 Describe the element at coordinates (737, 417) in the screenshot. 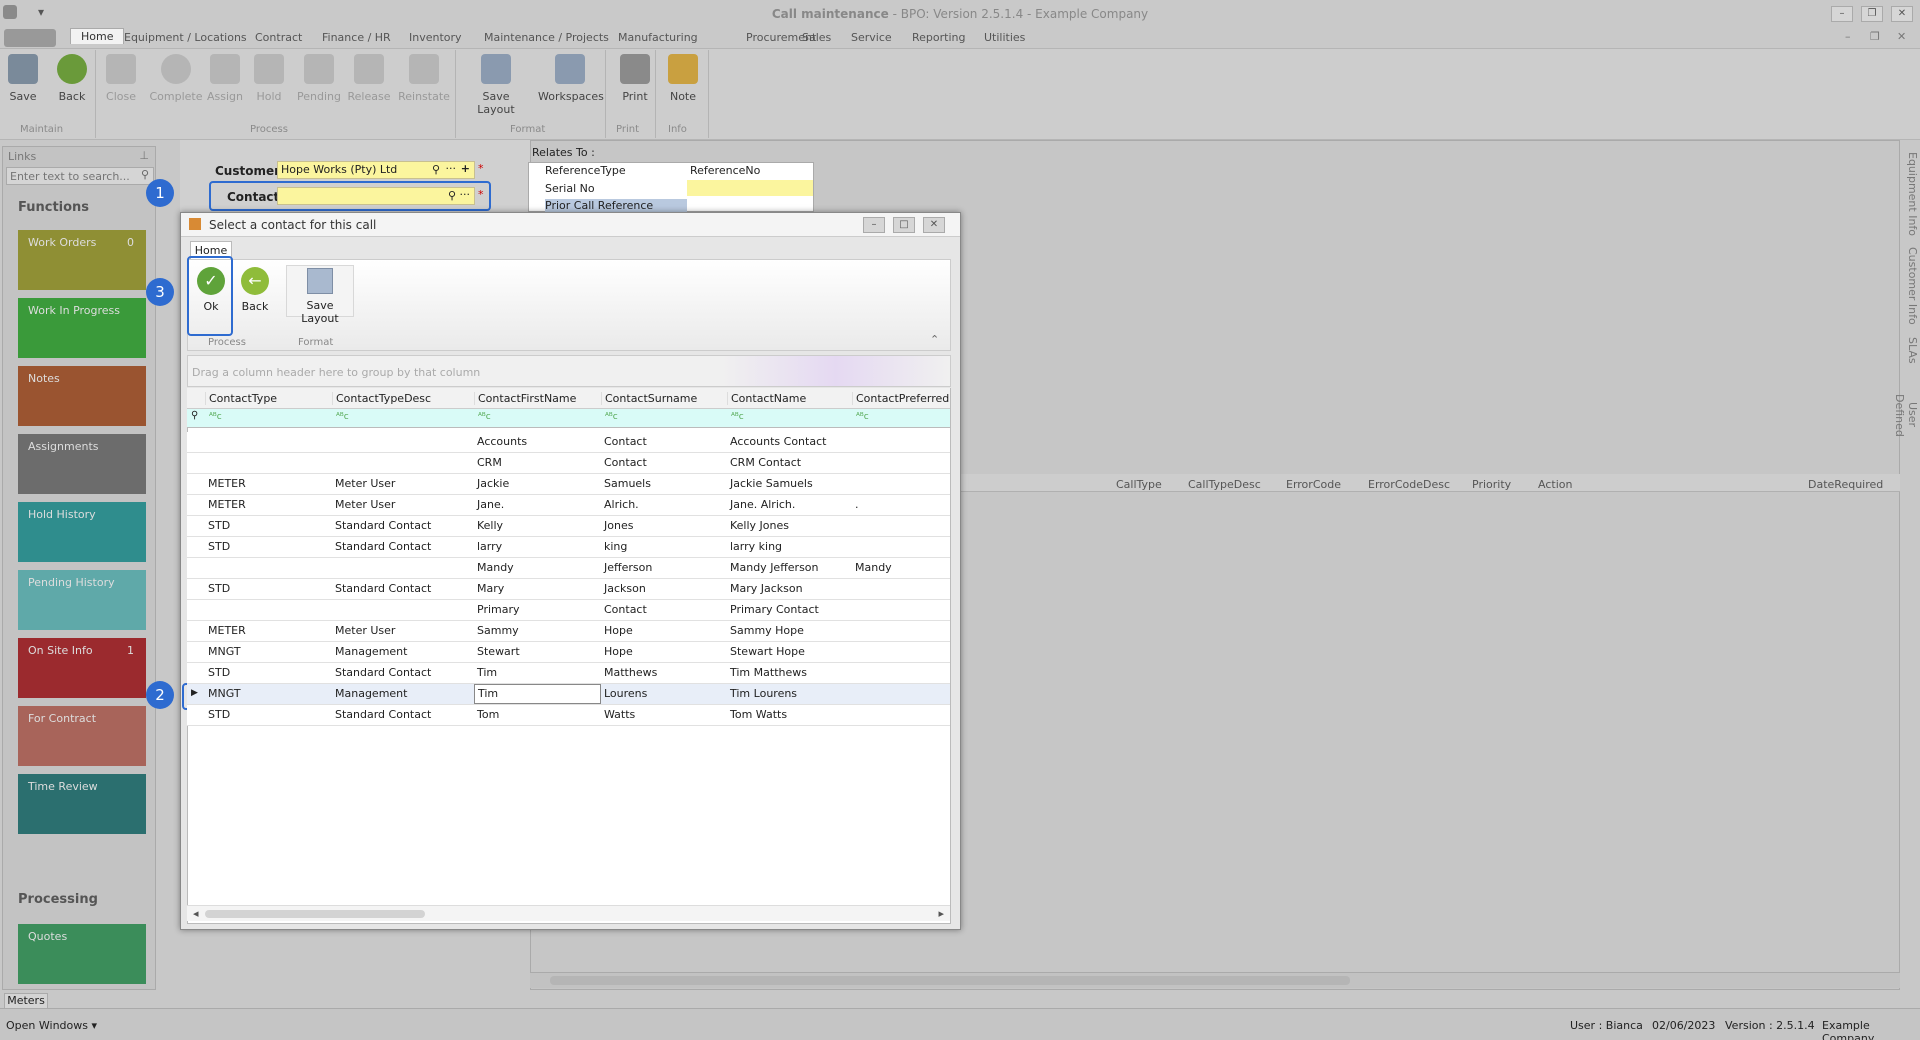

I see `filter-cell-4: ᴬᴮc` at that location.